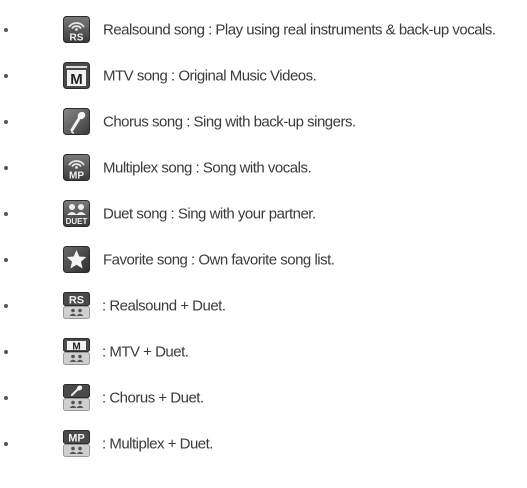  Describe the element at coordinates (76, 121) in the screenshot. I see `chorus-microphone-icon` at that location.